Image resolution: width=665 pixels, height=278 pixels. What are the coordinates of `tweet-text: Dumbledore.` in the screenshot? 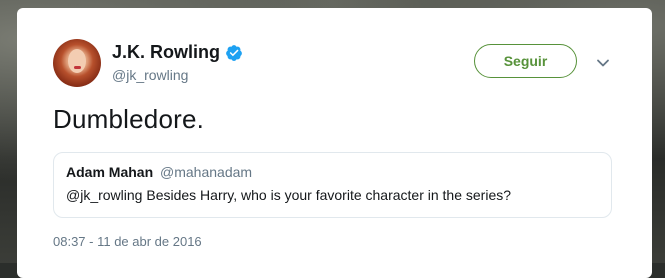 It's located at (129, 119).